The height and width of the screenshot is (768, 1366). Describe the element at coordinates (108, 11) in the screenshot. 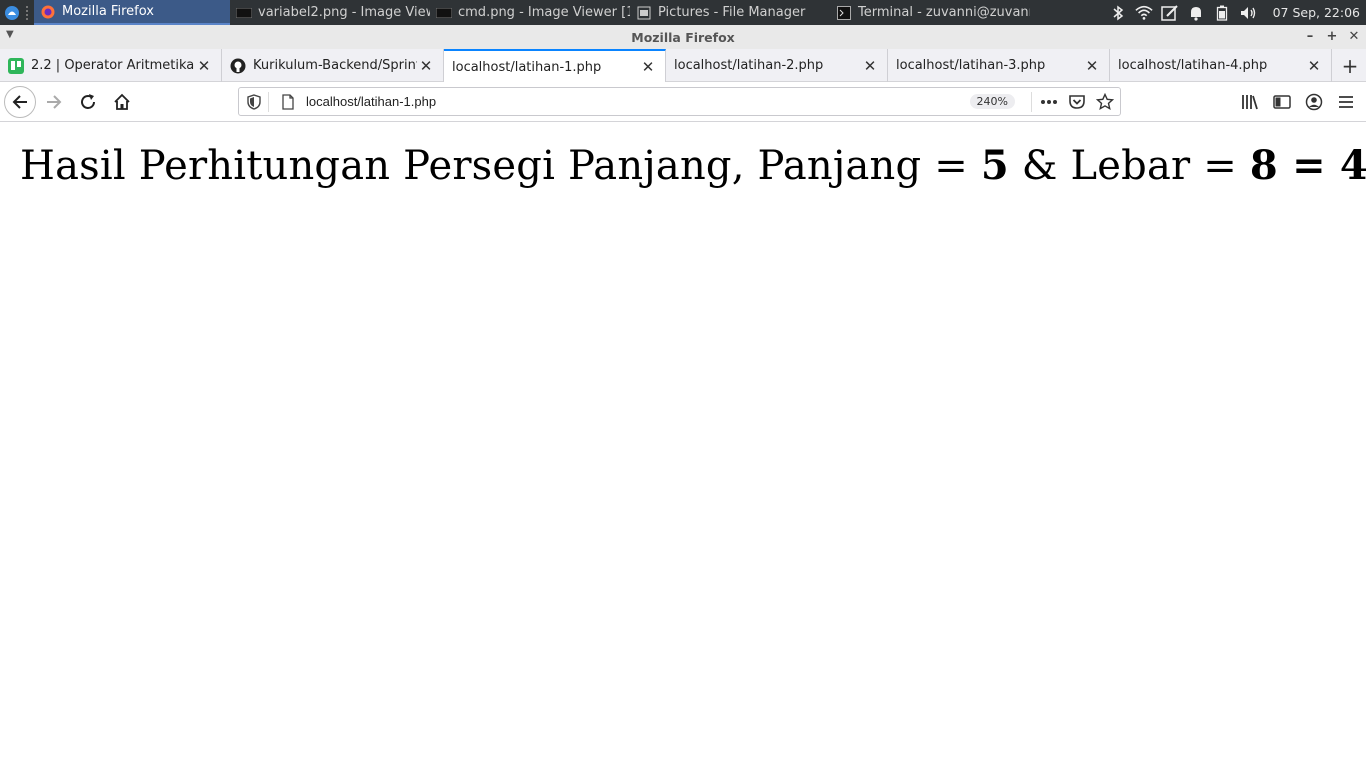

I see `taskbar-label: Mozilla Firefox` at that location.